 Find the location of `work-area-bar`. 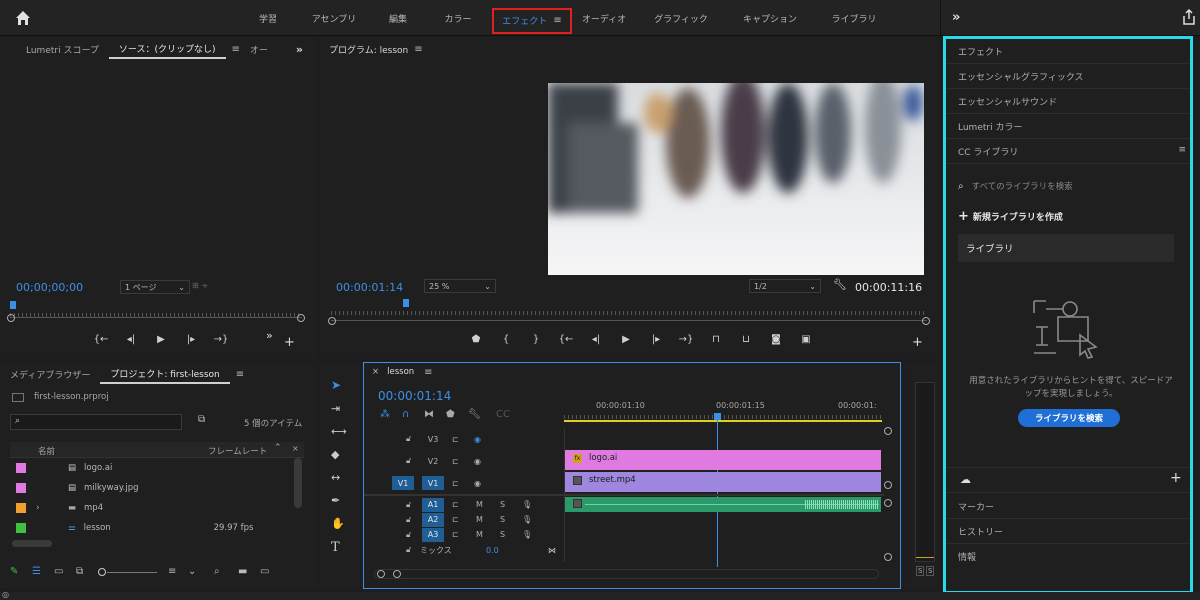

work-area-bar is located at coordinates (723, 421).